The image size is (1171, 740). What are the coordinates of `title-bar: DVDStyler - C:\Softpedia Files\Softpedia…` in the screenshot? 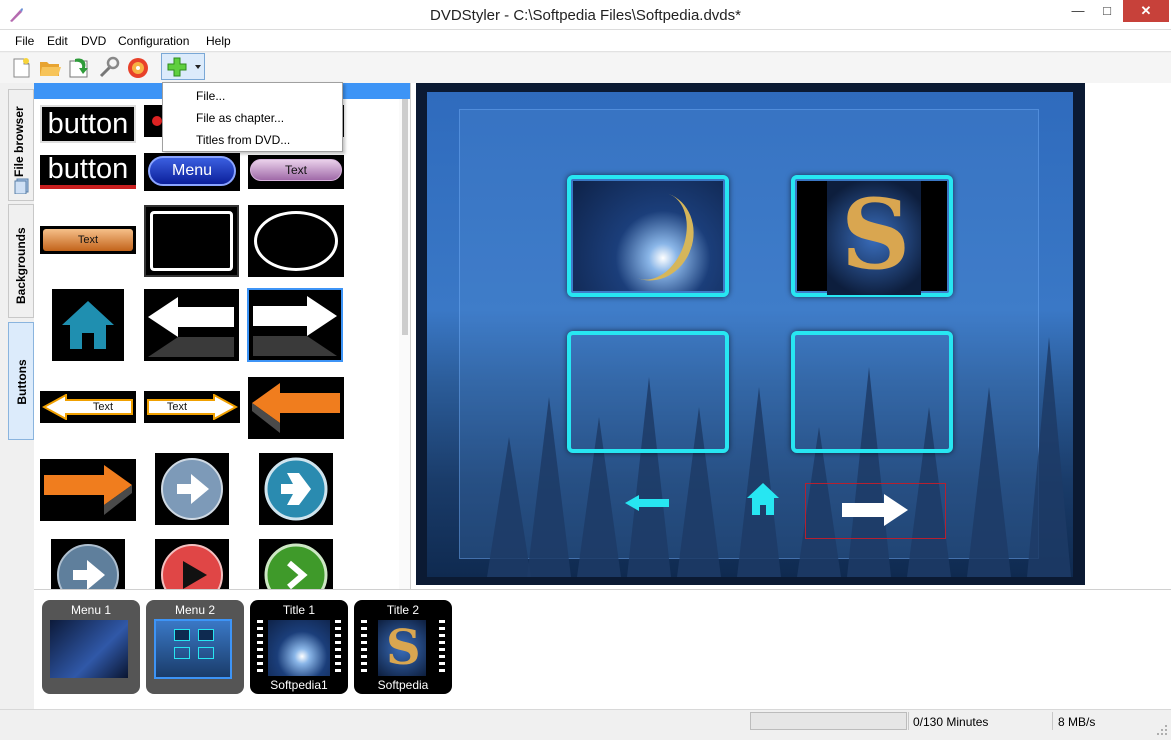 It's located at (585, 15).